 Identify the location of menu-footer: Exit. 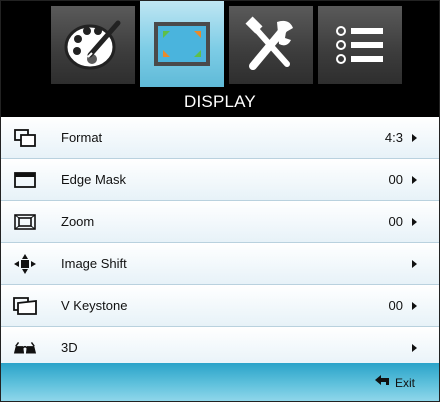
(220, 382).